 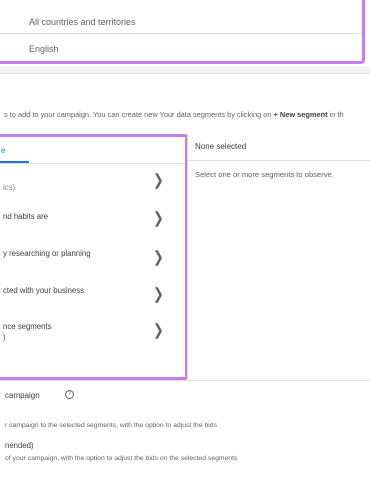 I want to click on category-label: cted with your business, so click(x=44, y=290).